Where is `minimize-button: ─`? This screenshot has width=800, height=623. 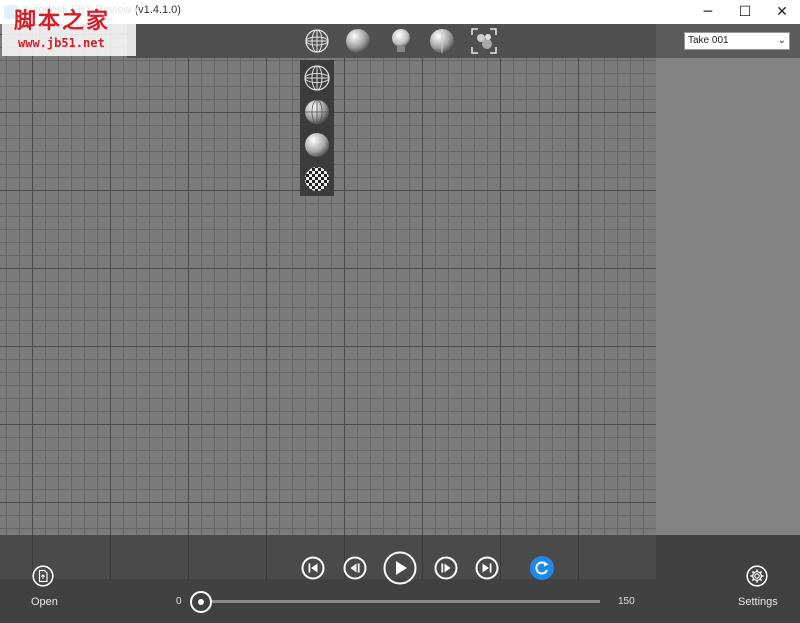 minimize-button: ─ is located at coordinates (708, 12).